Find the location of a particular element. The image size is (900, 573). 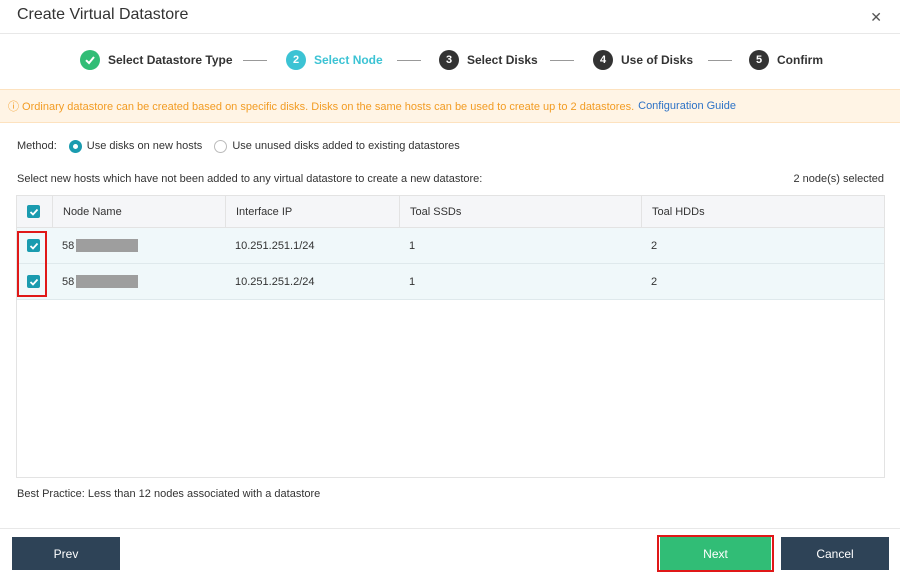

cancel-button: Cancel is located at coordinates (835, 553).